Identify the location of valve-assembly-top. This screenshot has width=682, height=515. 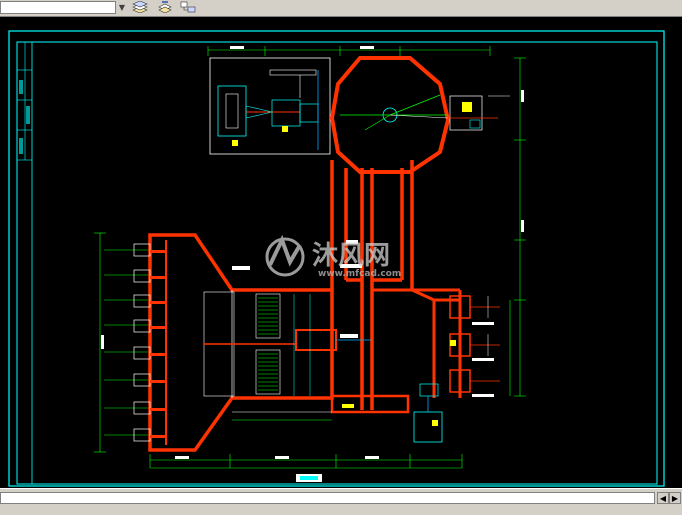
(479, 113).